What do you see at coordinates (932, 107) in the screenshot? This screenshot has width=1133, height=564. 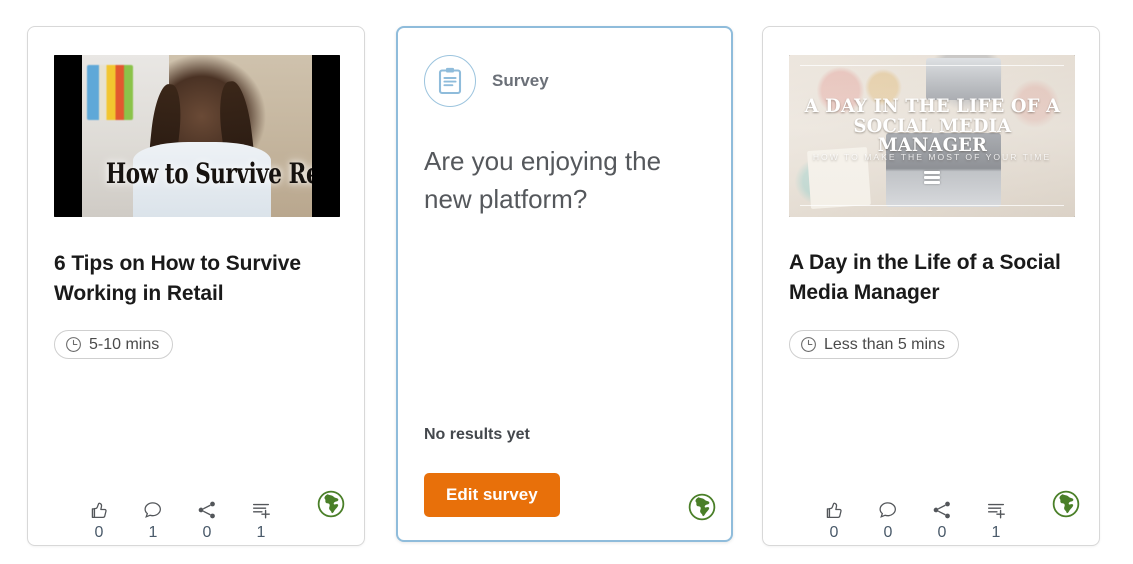 I see `thumbnail-title-line-1: A DAY IN THE LIFE OF A` at bounding box center [932, 107].